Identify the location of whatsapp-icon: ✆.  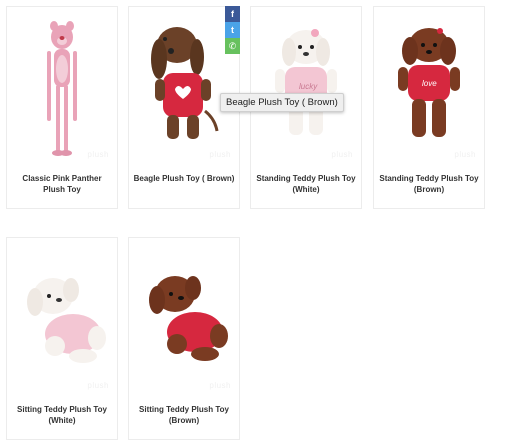
(232, 45).